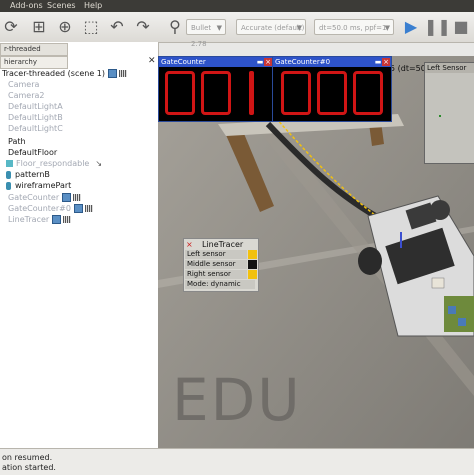 The height and width of the screenshot is (475, 474). I want to click on undo-icon: ↶, so click(117, 27).